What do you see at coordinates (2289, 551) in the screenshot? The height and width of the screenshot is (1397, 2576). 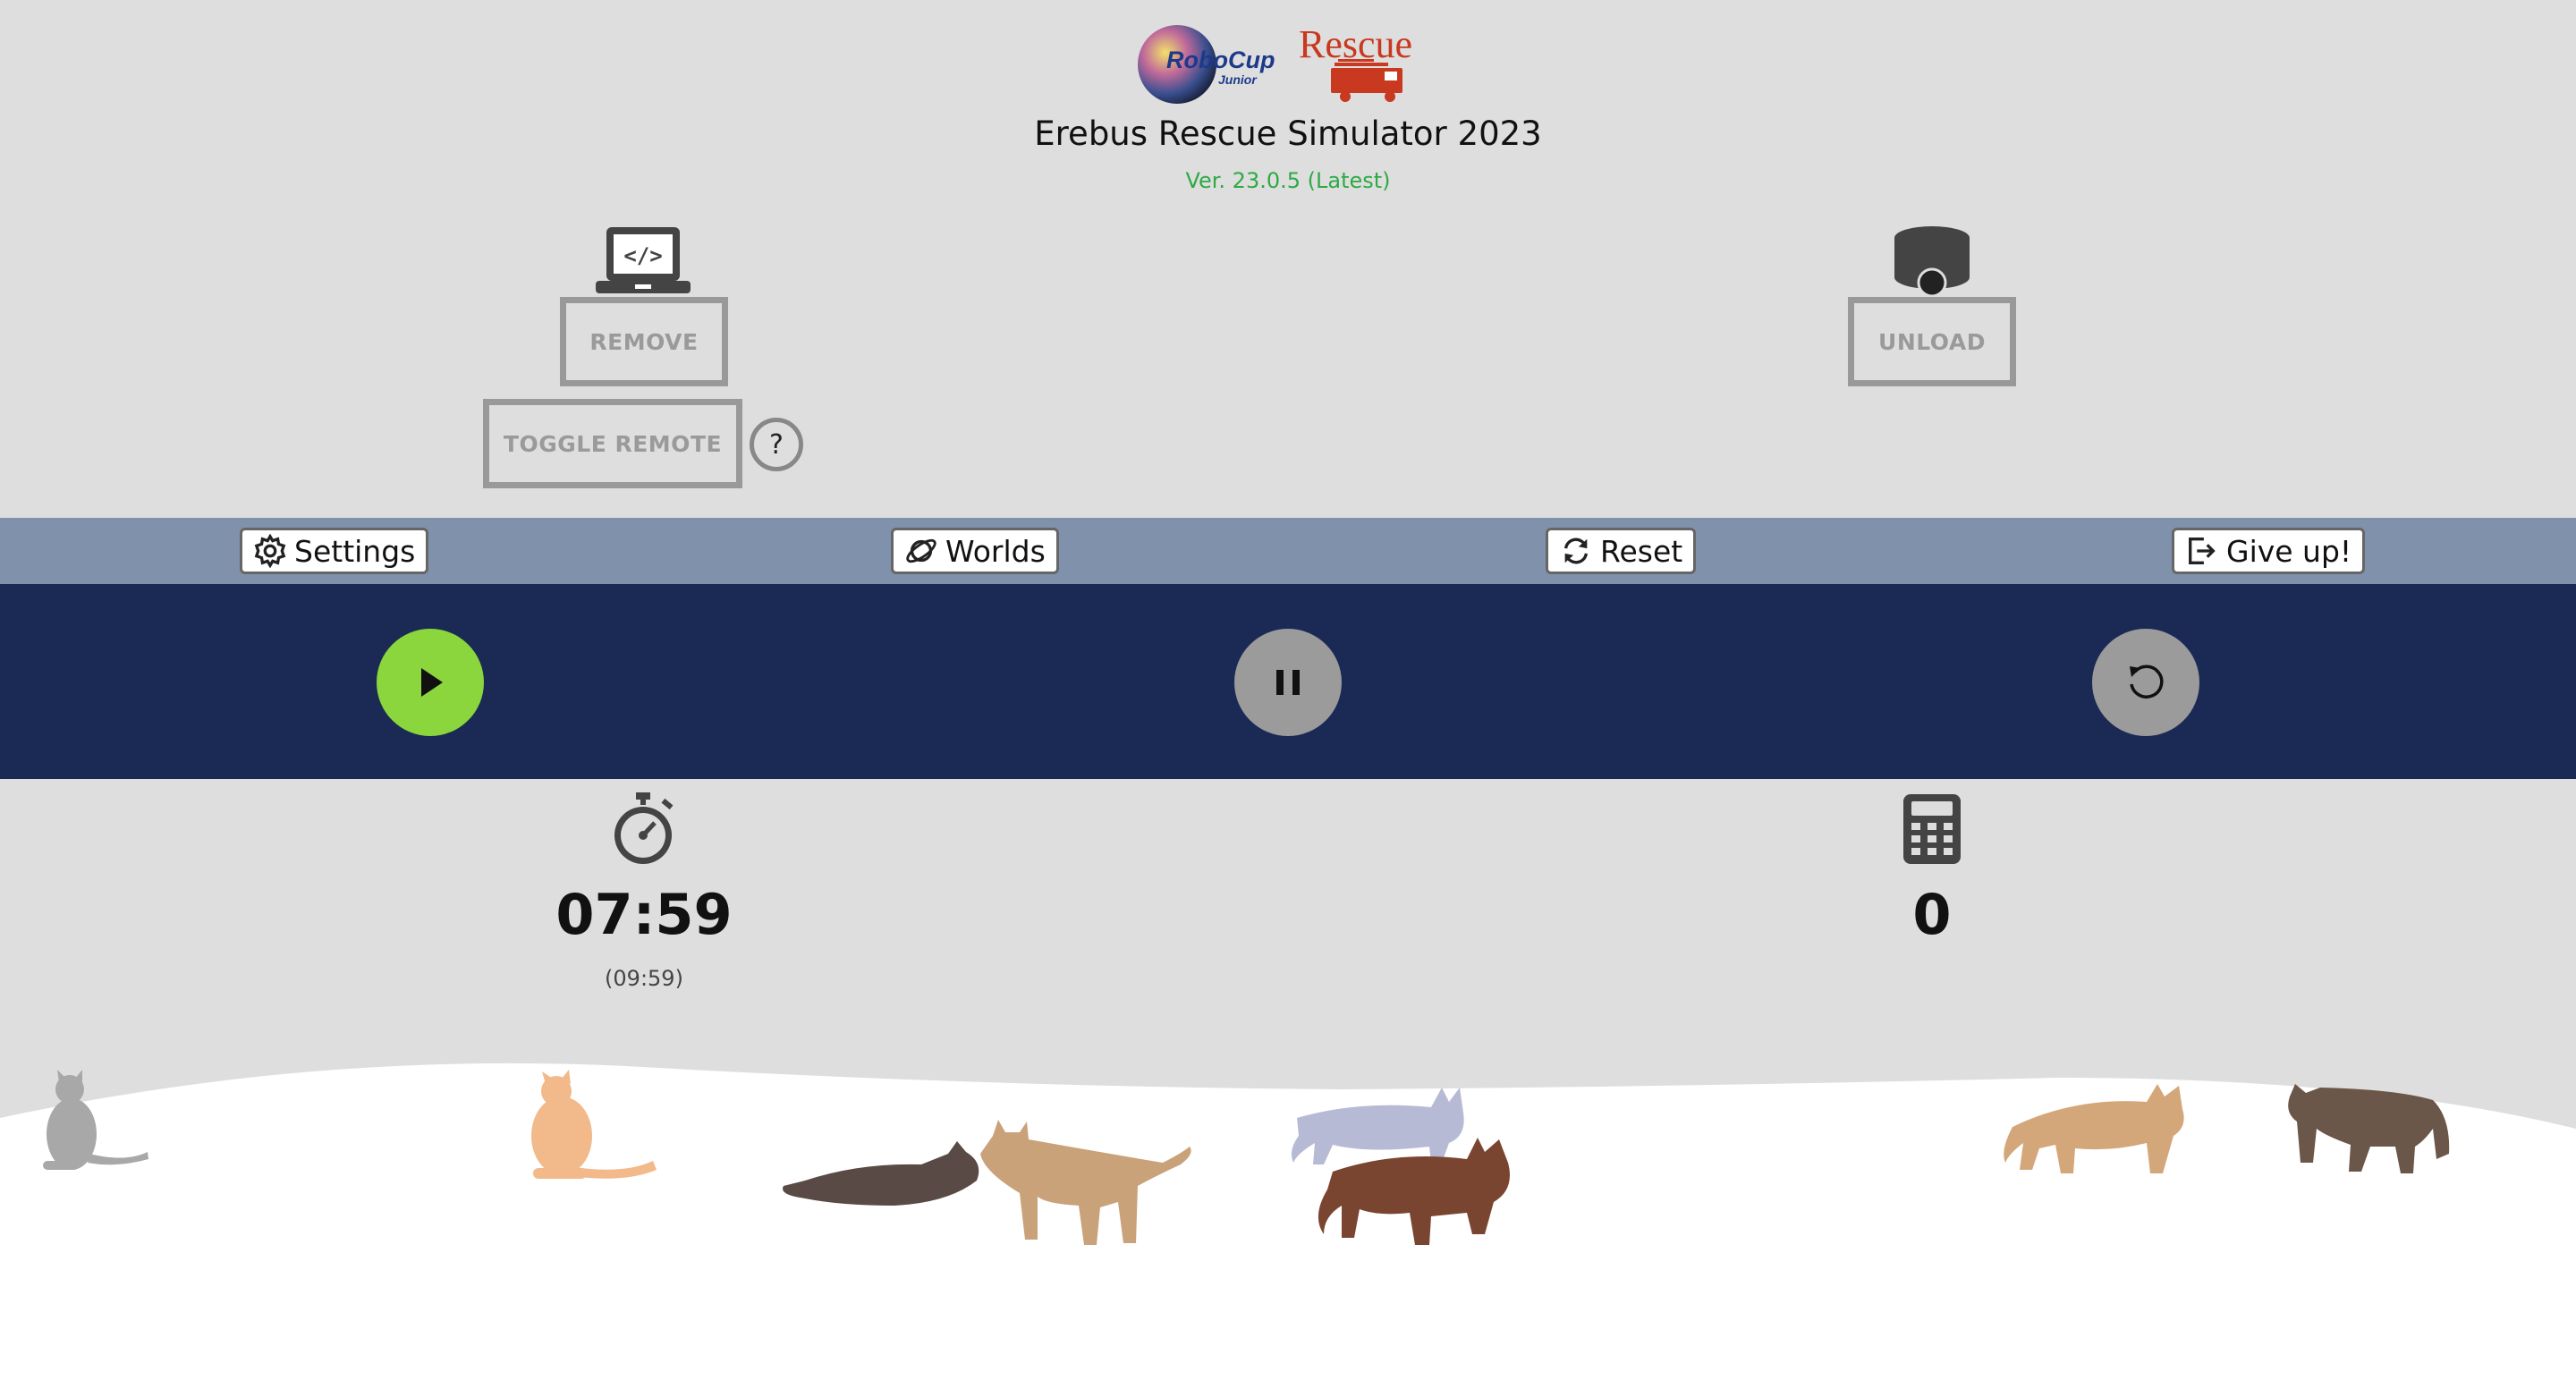 I see `give-up-label: Give up!` at bounding box center [2289, 551].